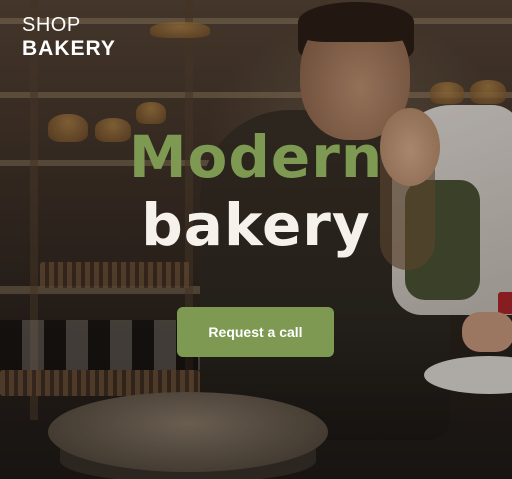  Describe the element at coordinates (69, 48) in the screenshot. I see `logo-line-2: BAKERY` at that location.